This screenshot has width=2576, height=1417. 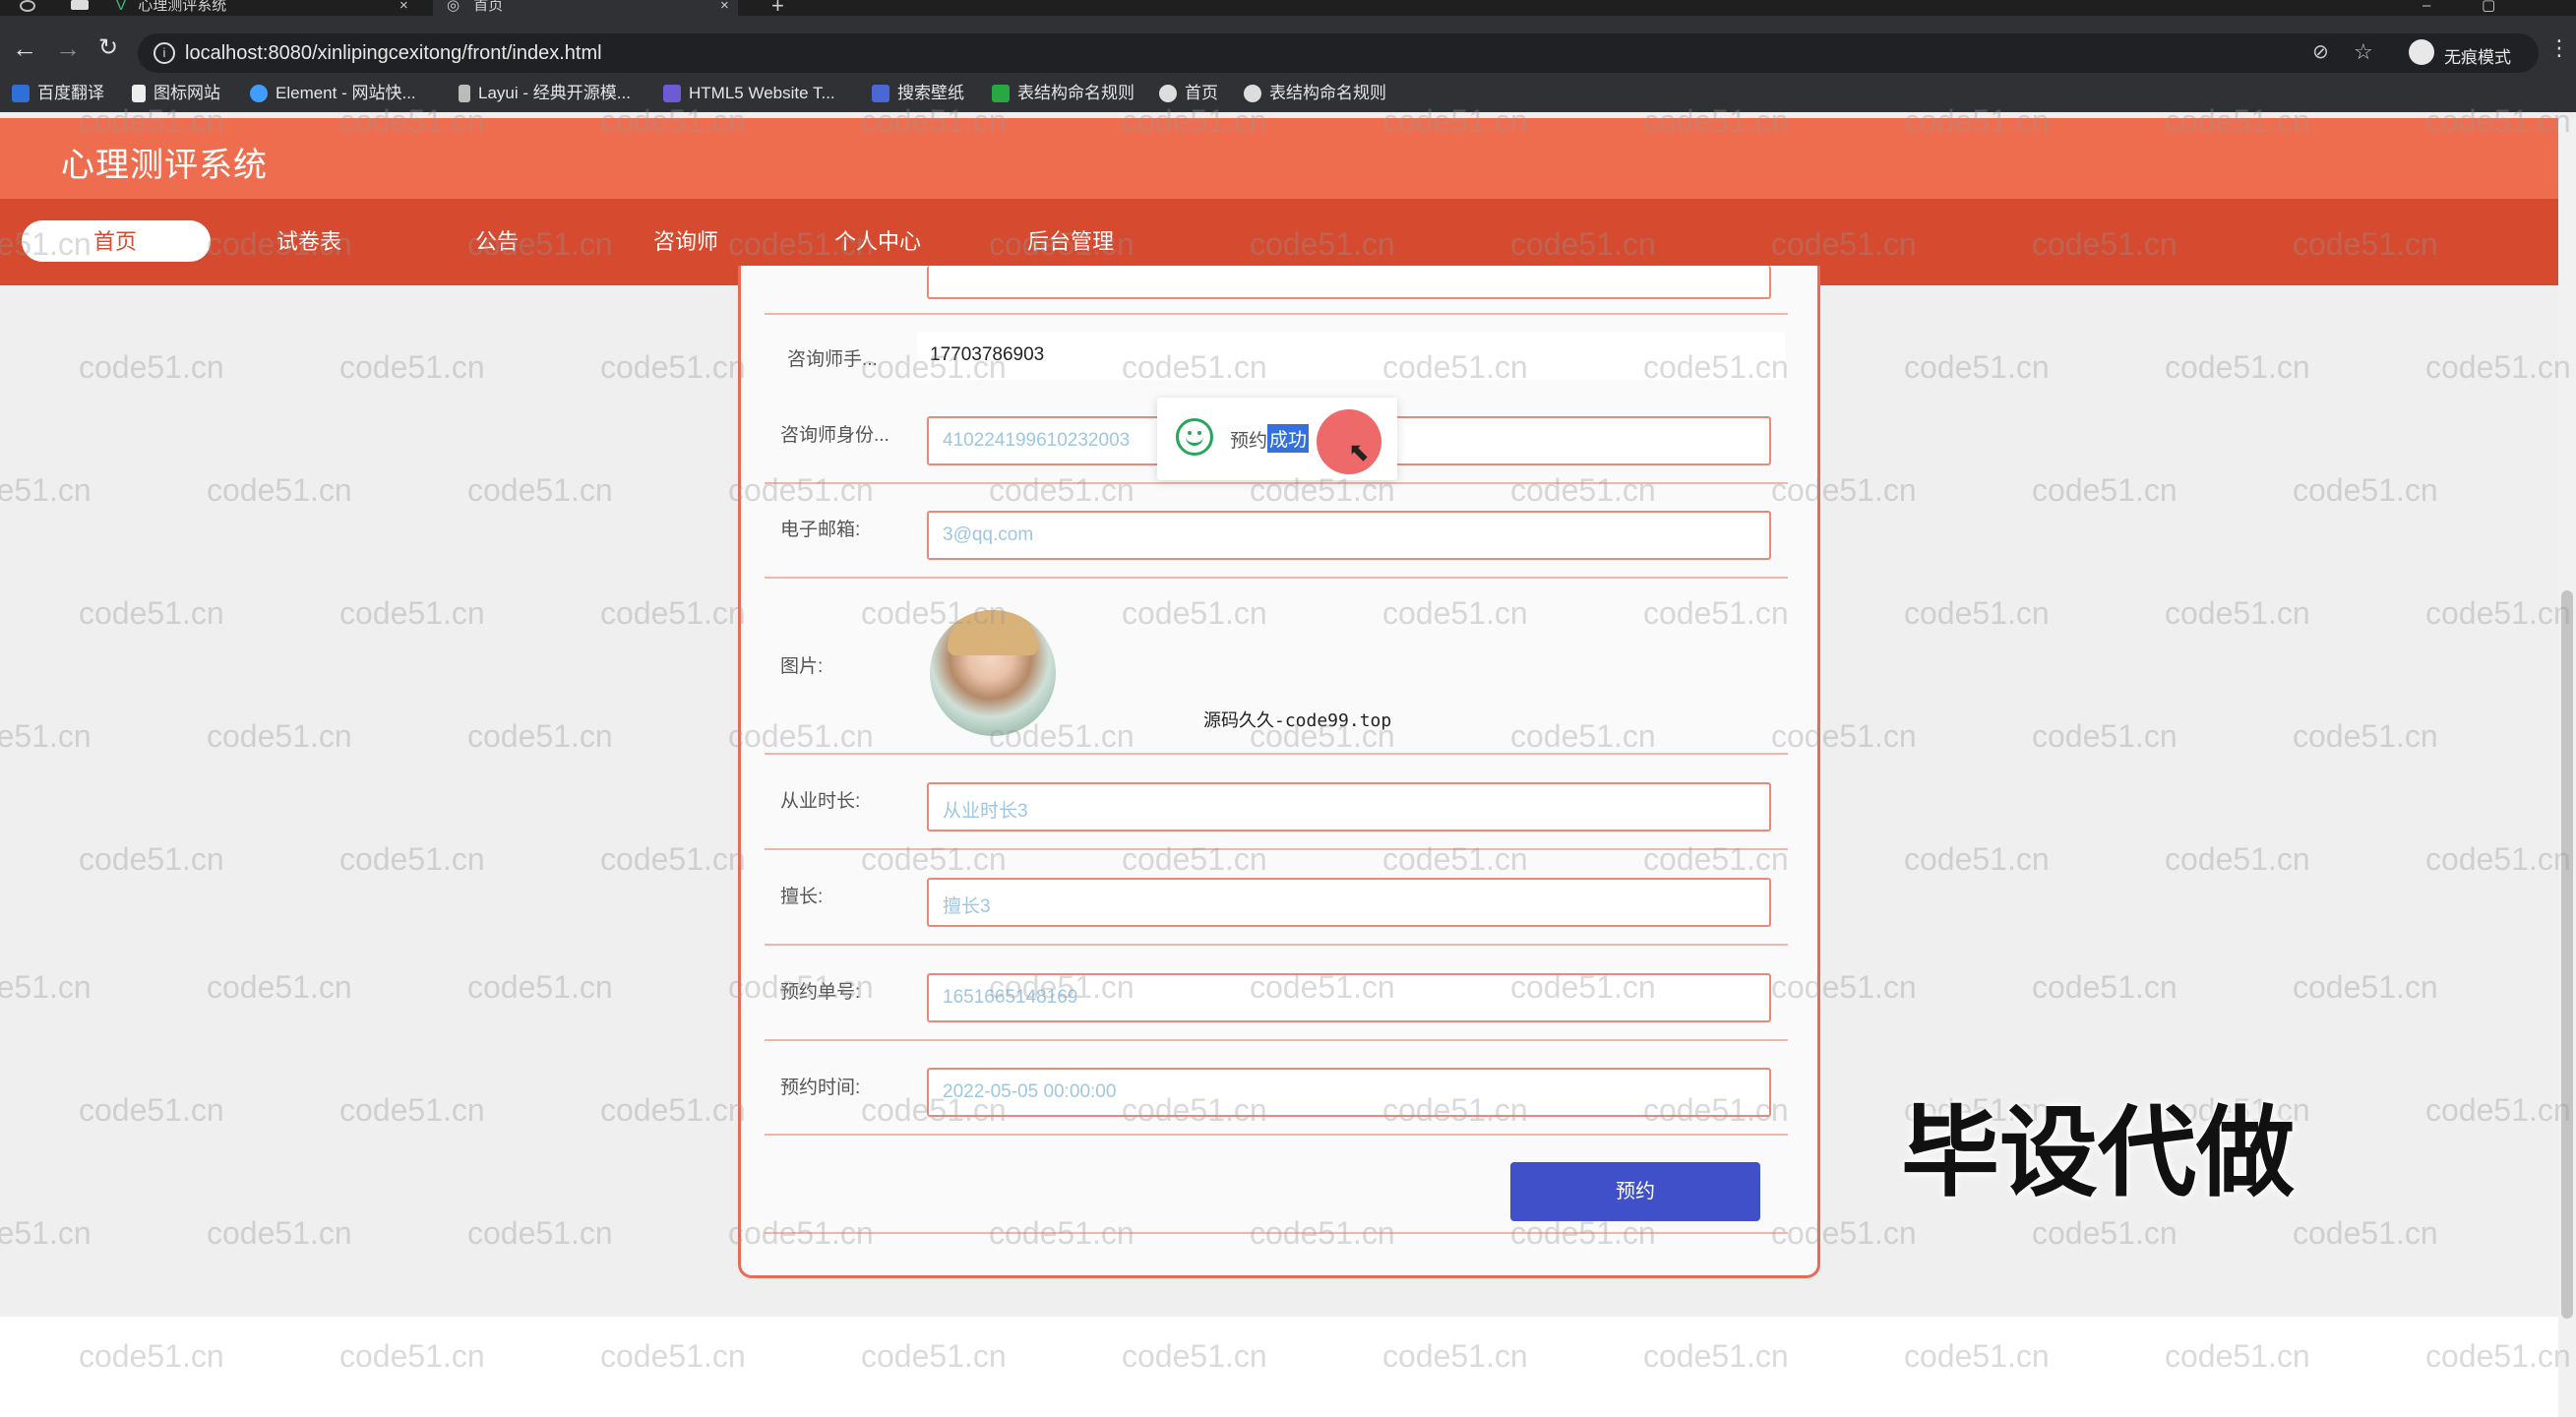 I want to click on nav-item-notice: 公告, so click(x=497, y=240).